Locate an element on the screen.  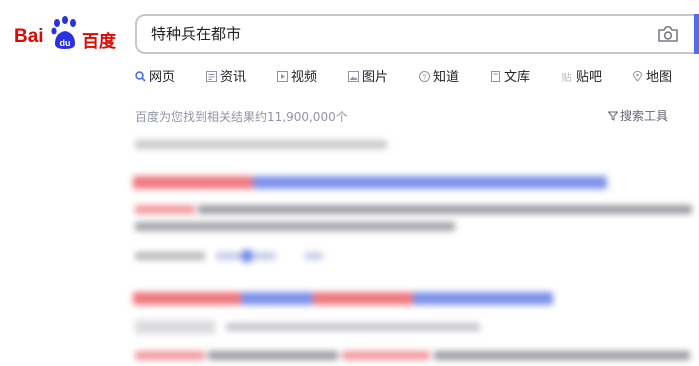
camera-icon is located at coordinates (668, 34).